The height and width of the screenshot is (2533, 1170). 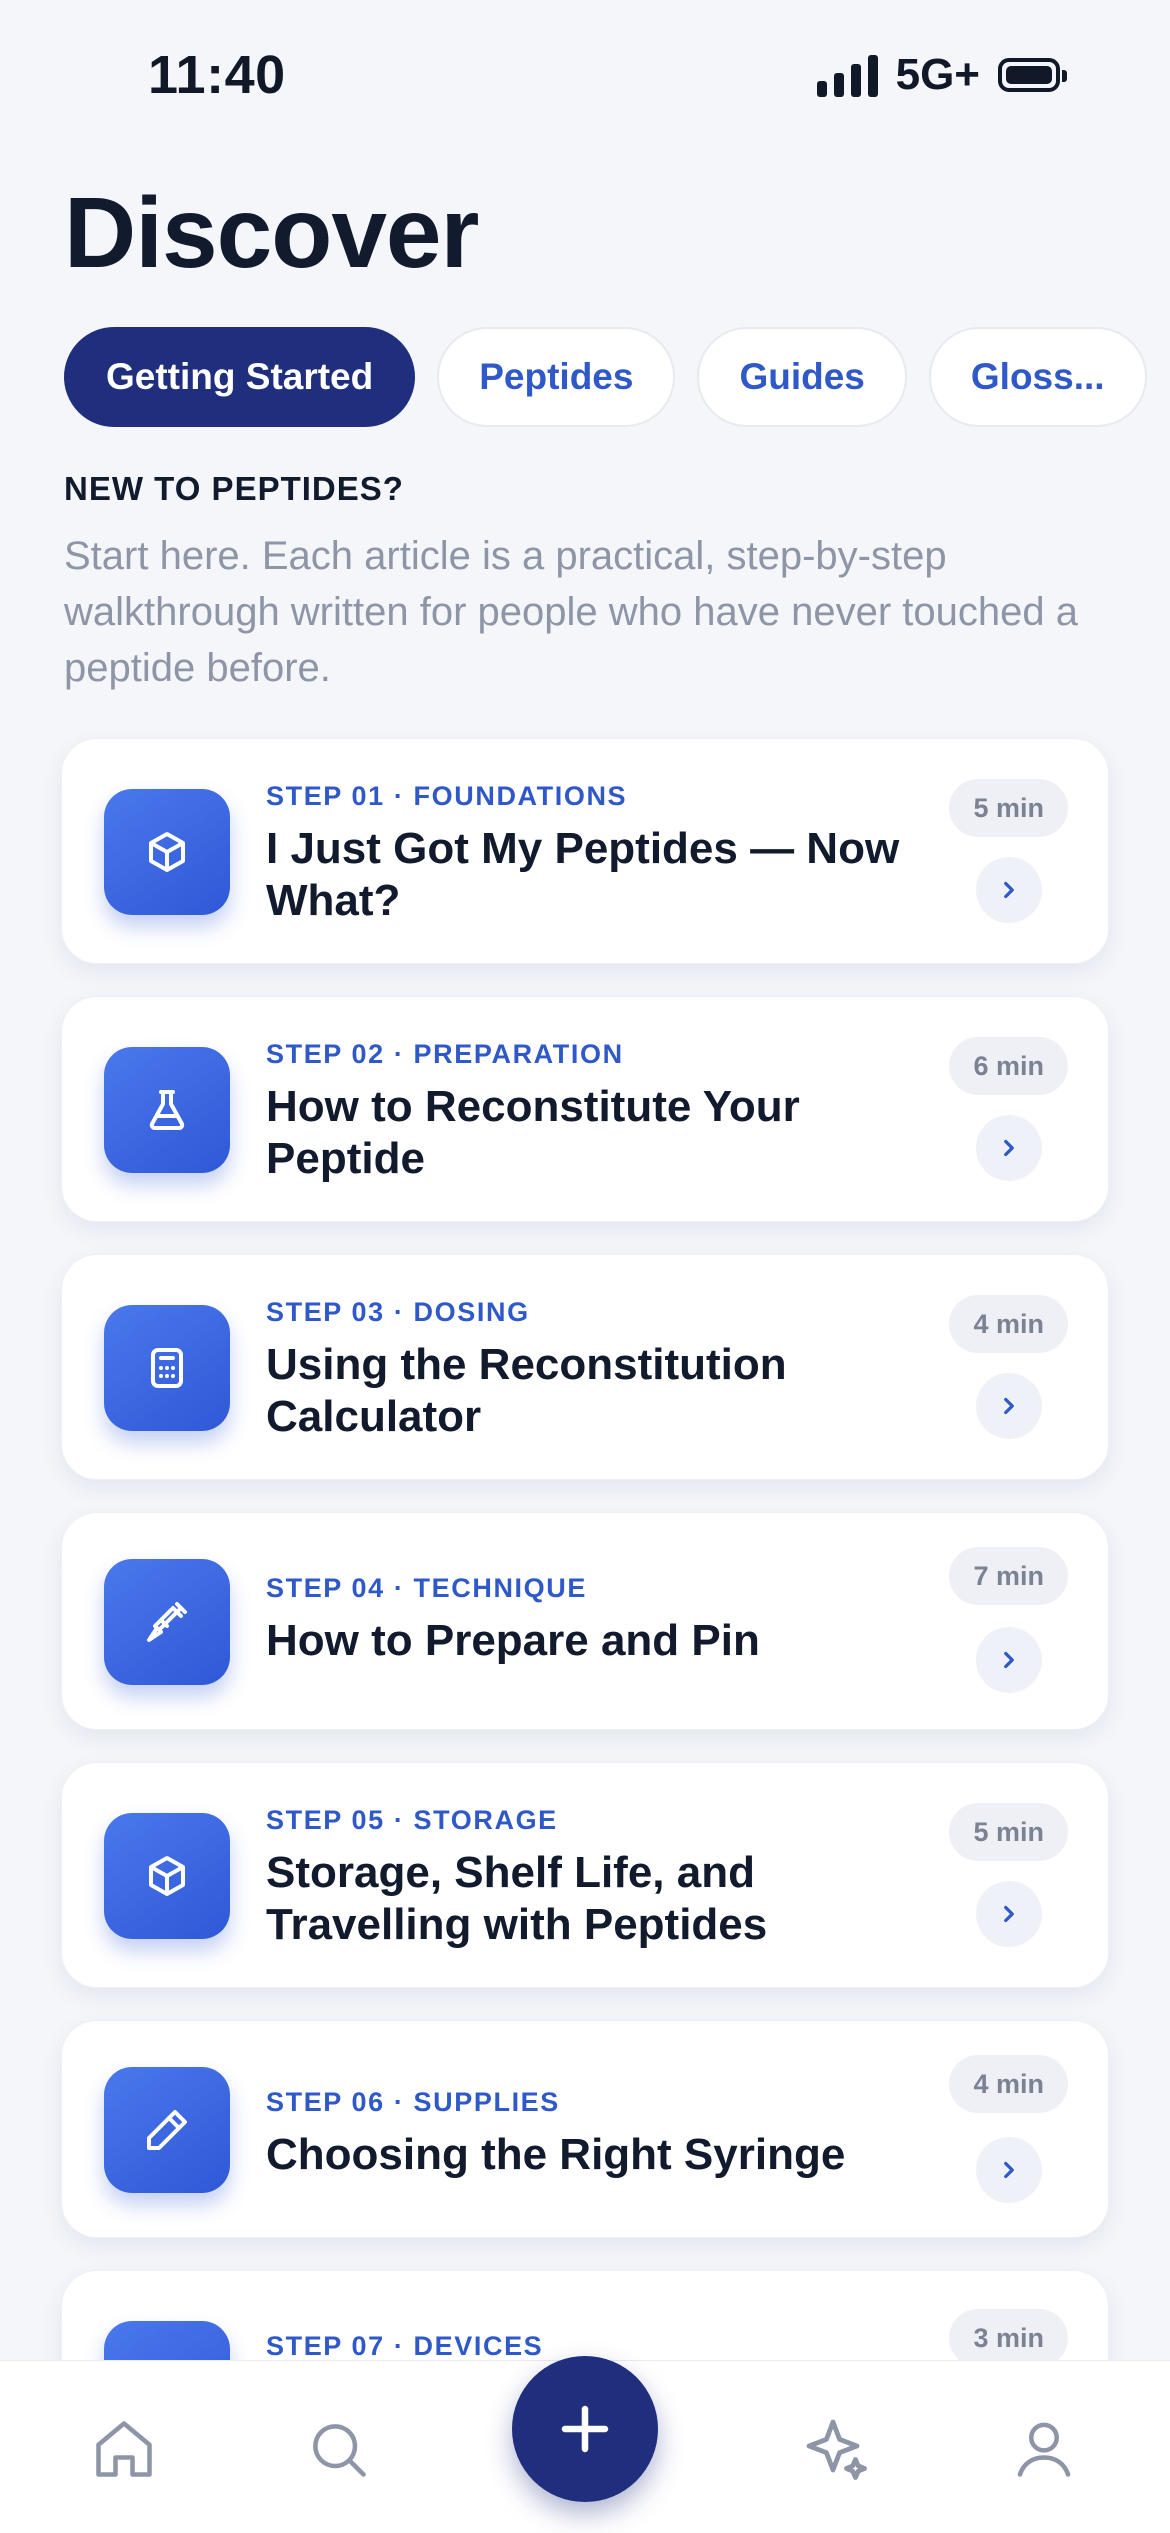 What do you see at coordinates (405, 2346) in the screenshot?
I see `article-step-label: STEP 07 · DEVICES` at bounding box center [405, 2346].